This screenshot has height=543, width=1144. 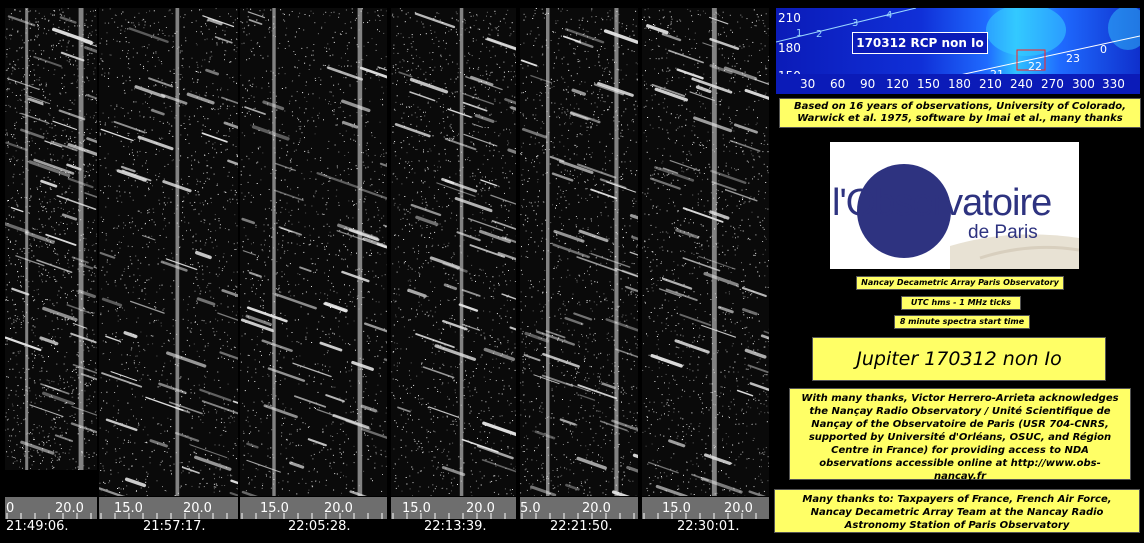 What do you see at coordinates (708, 526) in the screenshot?
I see `start-time-6: 22:30:01.` at bounding box center [708, 526].